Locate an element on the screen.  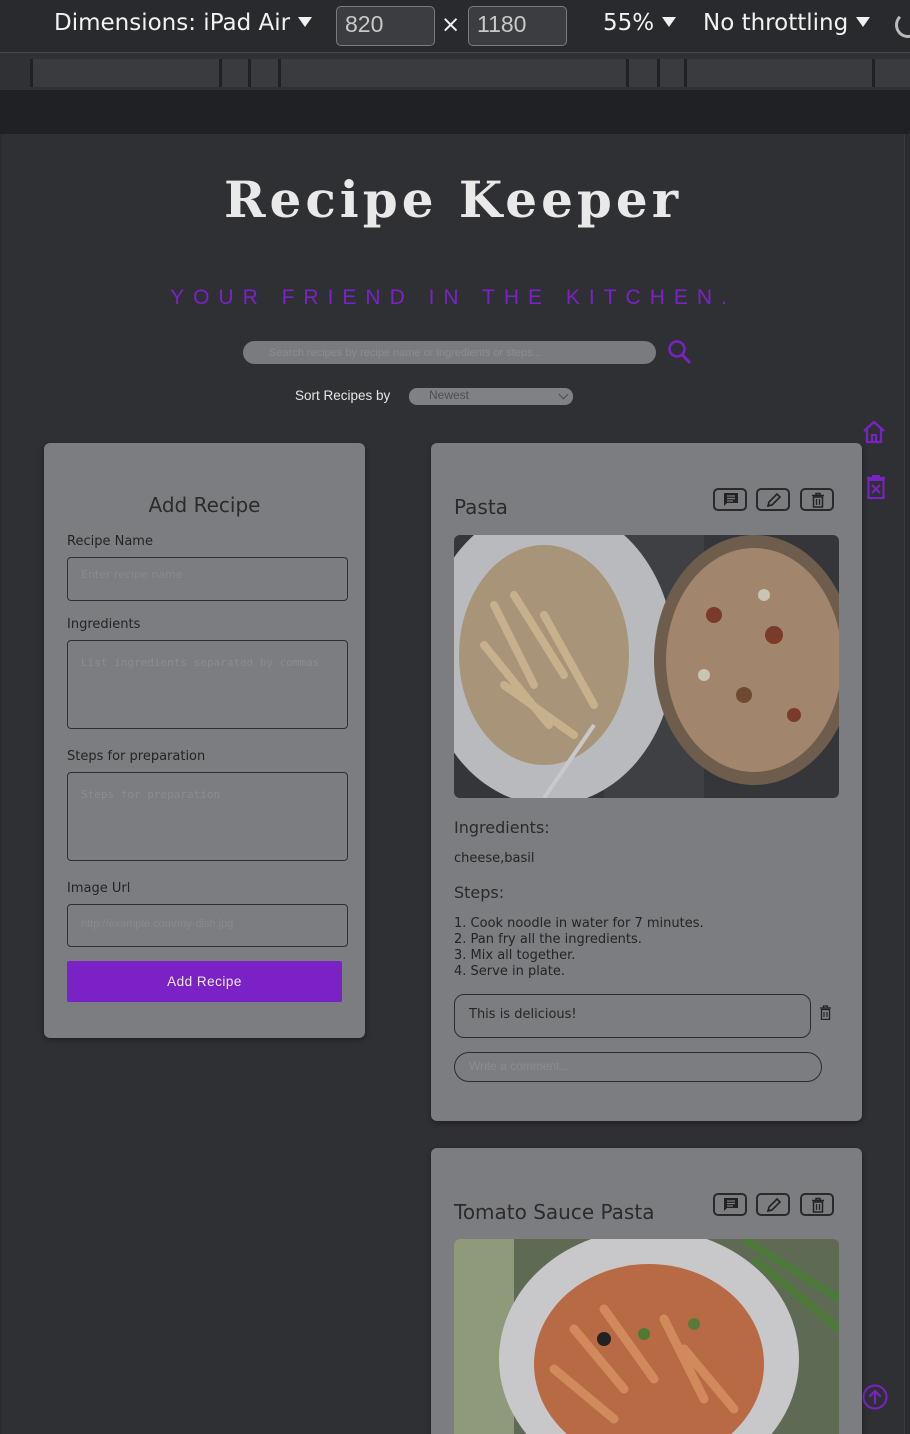
sort-label: Sort Recipes by is located at coordinates (343, 395).